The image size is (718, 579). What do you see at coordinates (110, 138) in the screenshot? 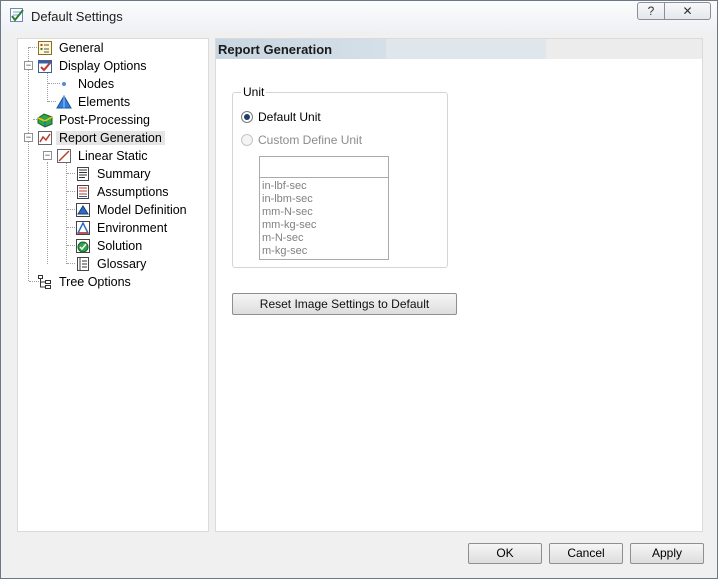
I see `tree-item-label: Report Generation` at bounding box center [110, 138].